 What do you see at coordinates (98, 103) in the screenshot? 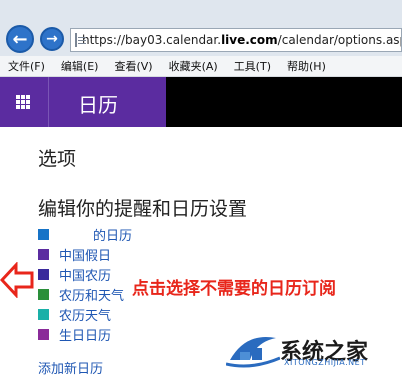
I see `app-title: 日历` at bounding box center [98, 103].